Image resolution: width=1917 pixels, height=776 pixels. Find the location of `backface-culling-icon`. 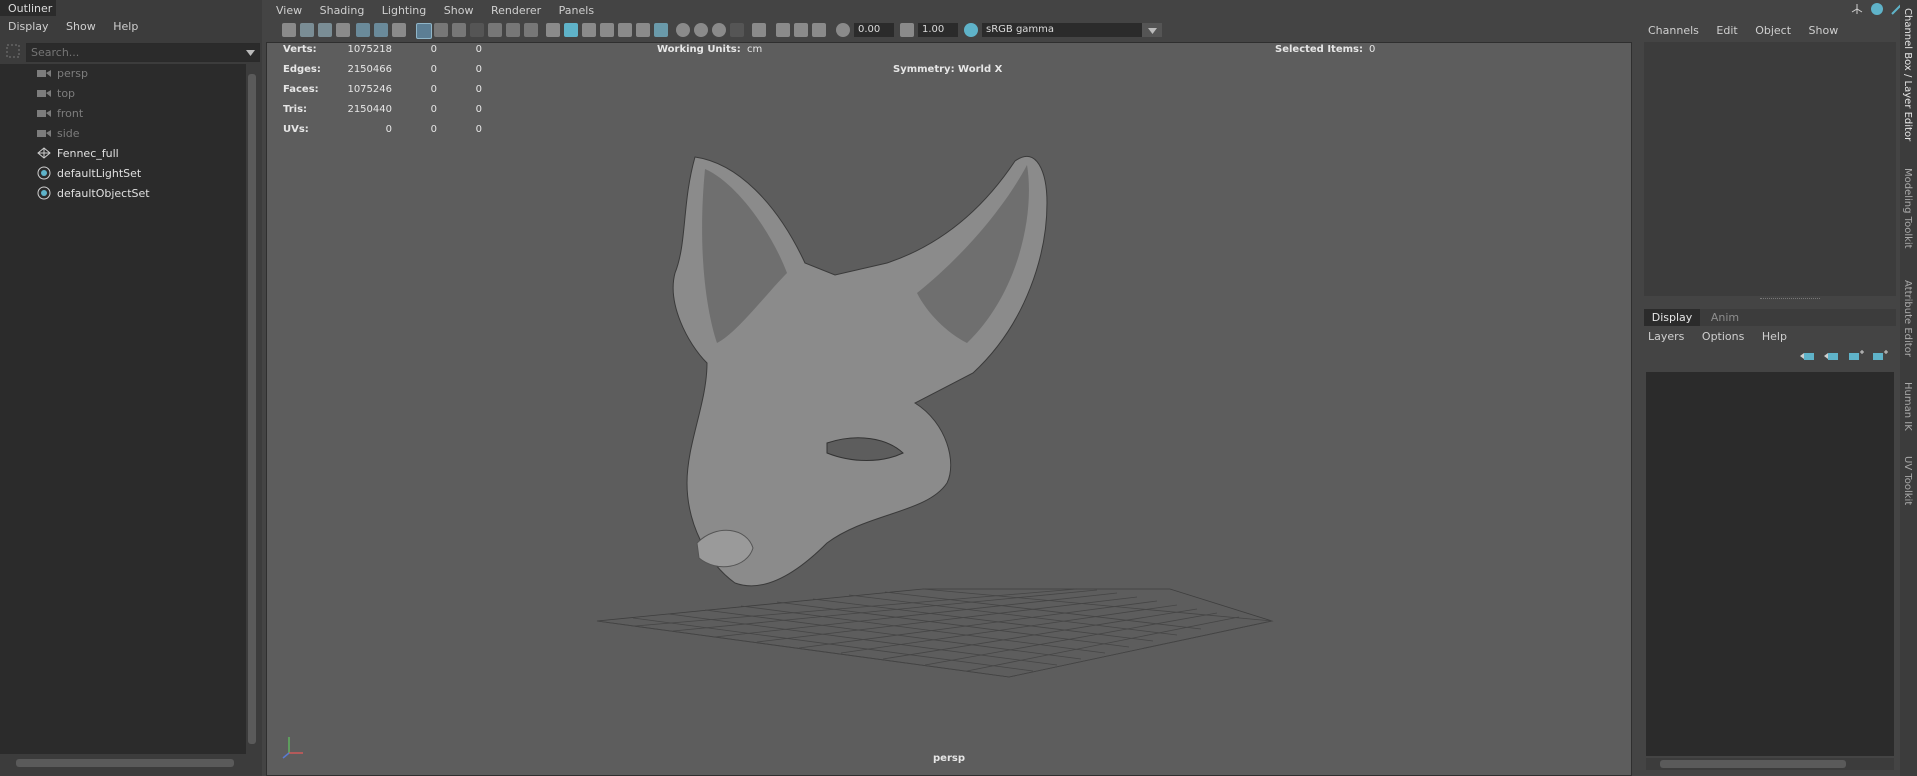

backface-culling-icon is located at coordinates (819, 30).